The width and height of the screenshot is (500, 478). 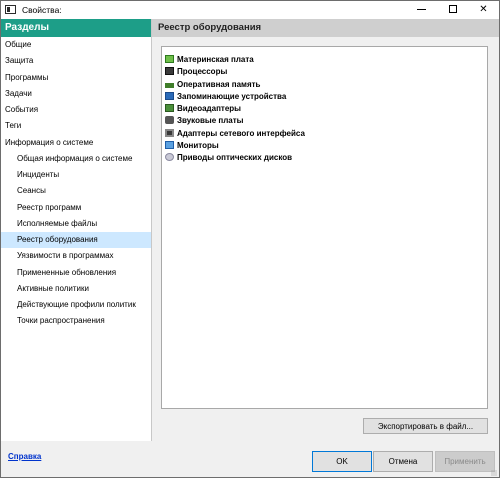 What do you see at coordinates (76, 61) in the screenshot?
I see `section-protection: Защита` at bounding box center [76, 61].